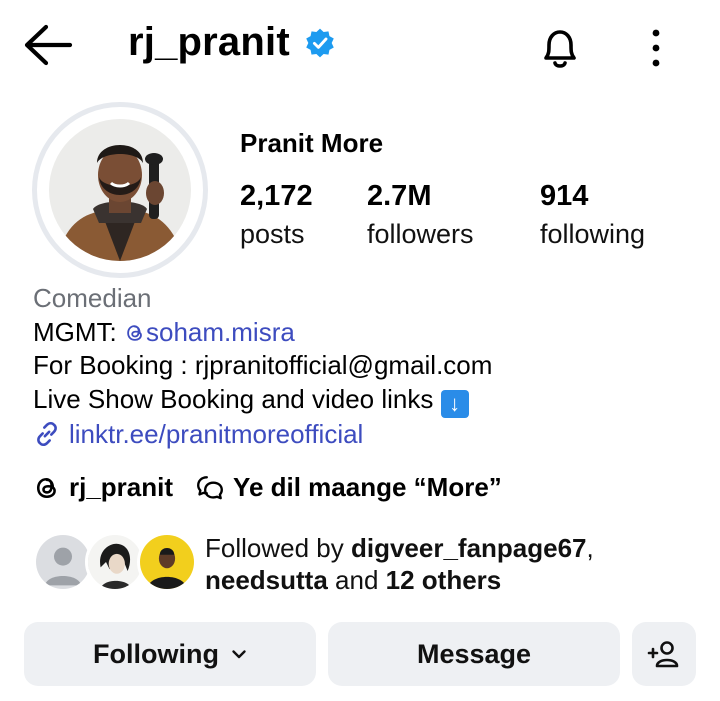  What do you see at coordinates (360, 48) in the screenshot?
I see `top-bar: rj_pranit` at bounding box center [360, 48].